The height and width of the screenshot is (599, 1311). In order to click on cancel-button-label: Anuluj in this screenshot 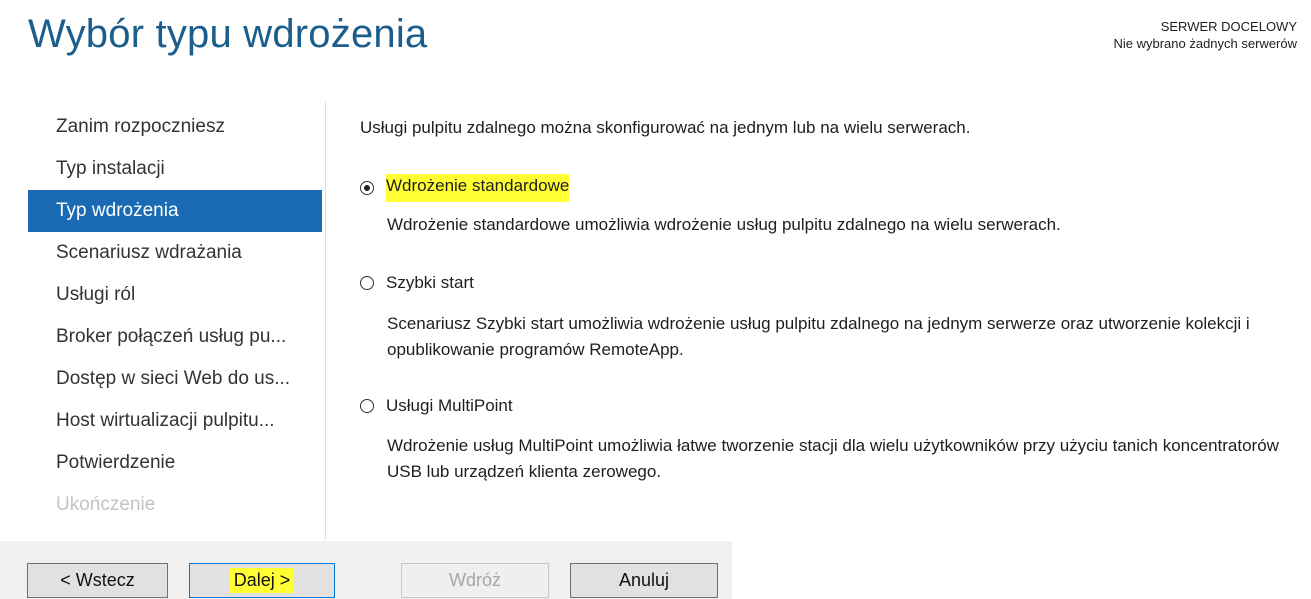, I will do `click(644, 580)`.